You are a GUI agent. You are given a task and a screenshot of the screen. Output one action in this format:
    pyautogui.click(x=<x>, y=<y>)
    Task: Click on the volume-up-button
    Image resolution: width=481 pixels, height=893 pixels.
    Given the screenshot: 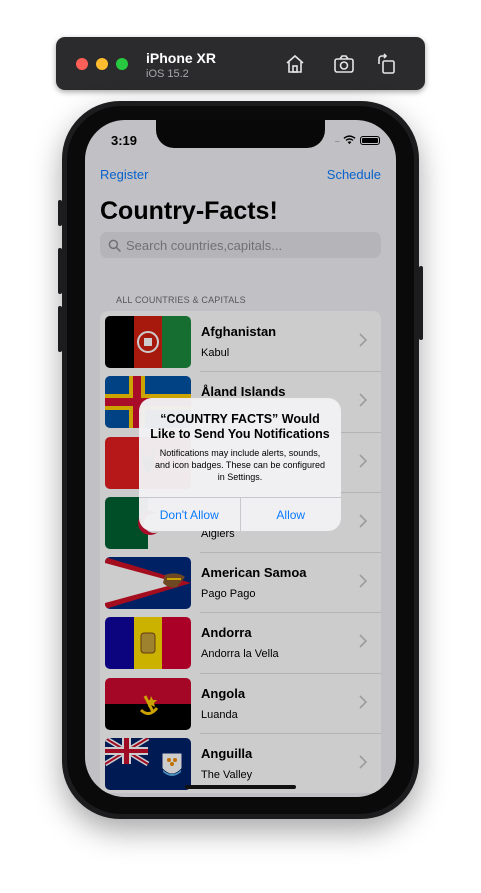 What is the action you would take?
    pyautogui.click(x=60, y=271)
    